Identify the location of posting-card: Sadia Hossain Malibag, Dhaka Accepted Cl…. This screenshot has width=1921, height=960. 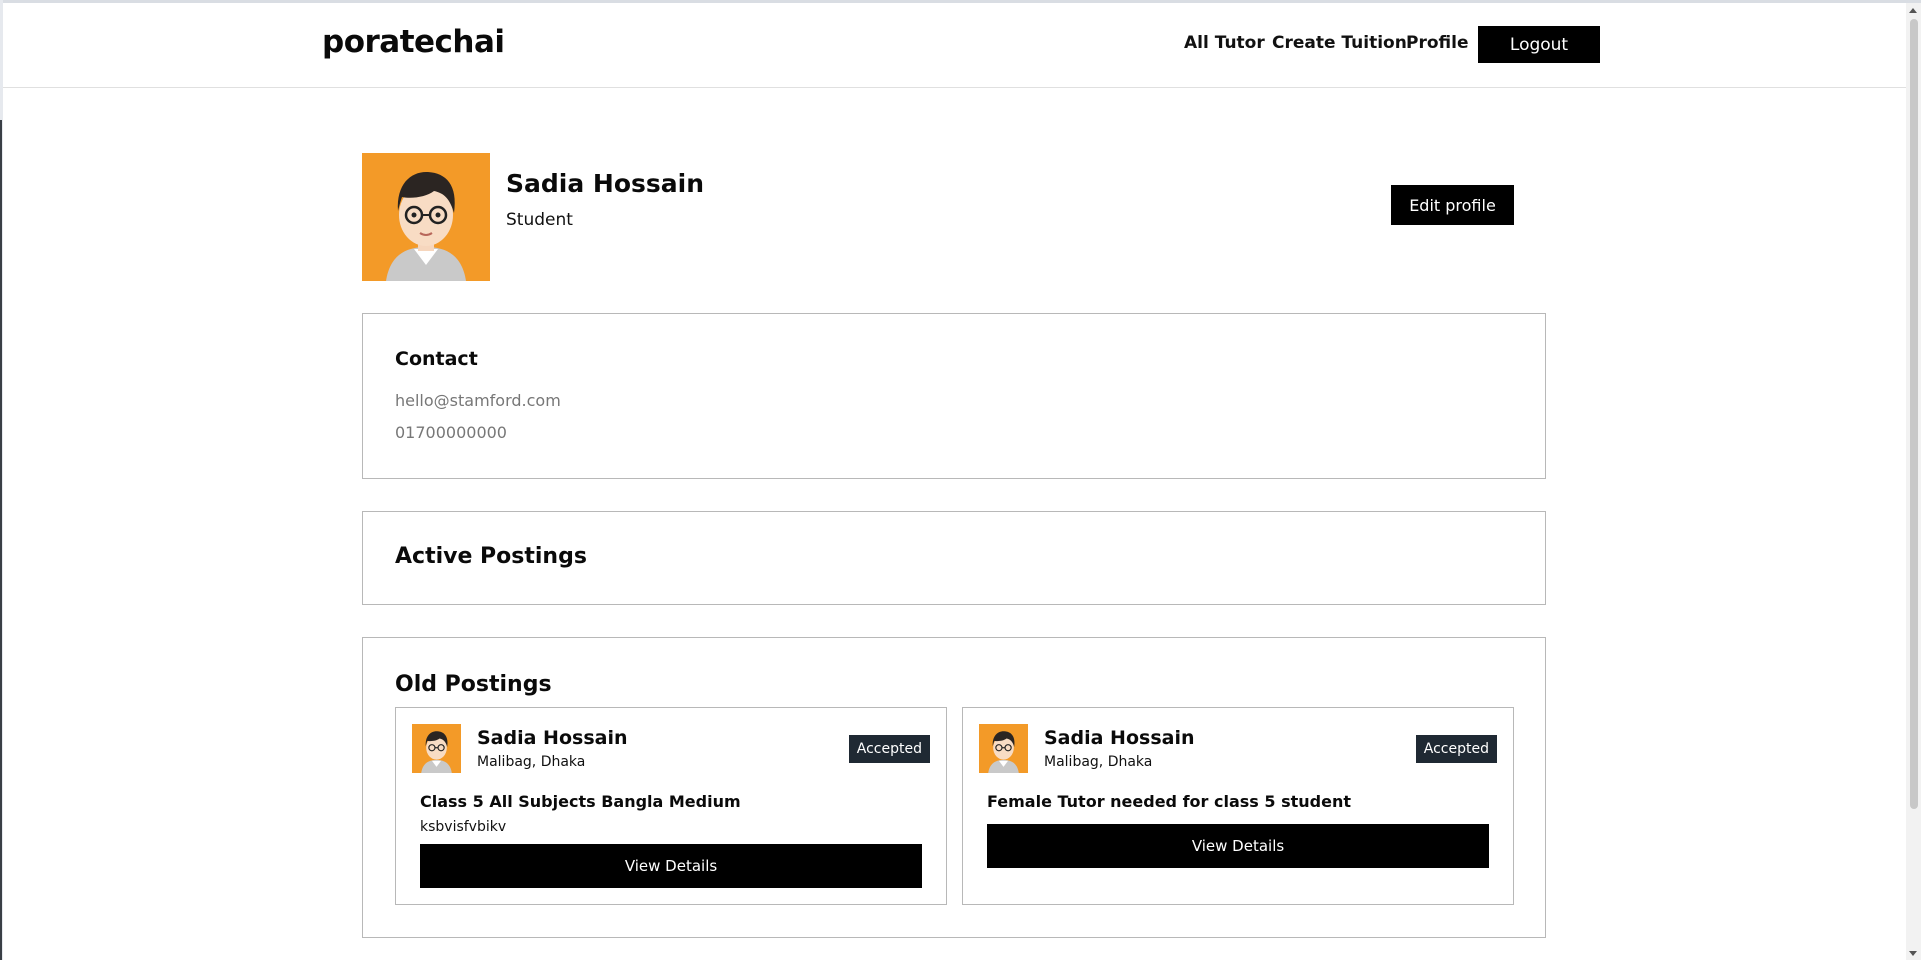
(671, 806).